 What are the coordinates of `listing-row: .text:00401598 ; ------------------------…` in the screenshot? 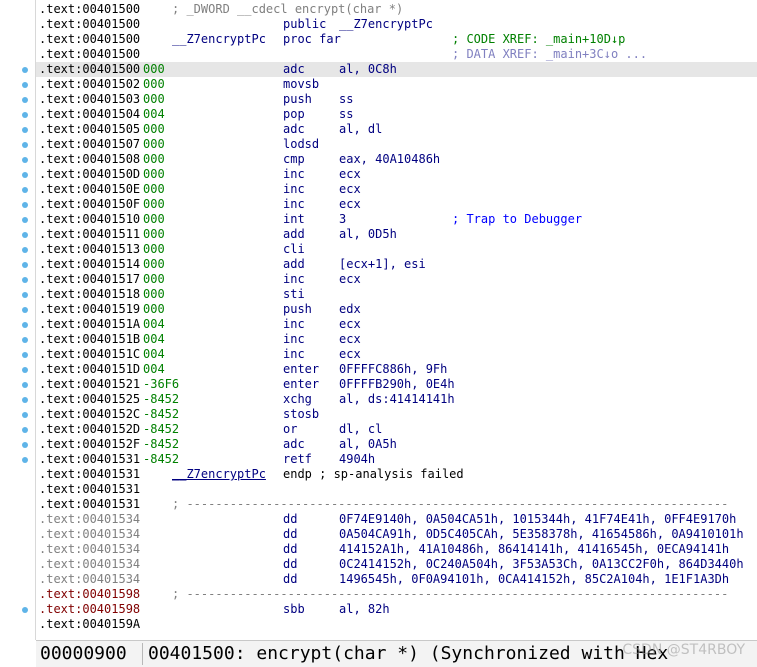 It's located at (396, 594).